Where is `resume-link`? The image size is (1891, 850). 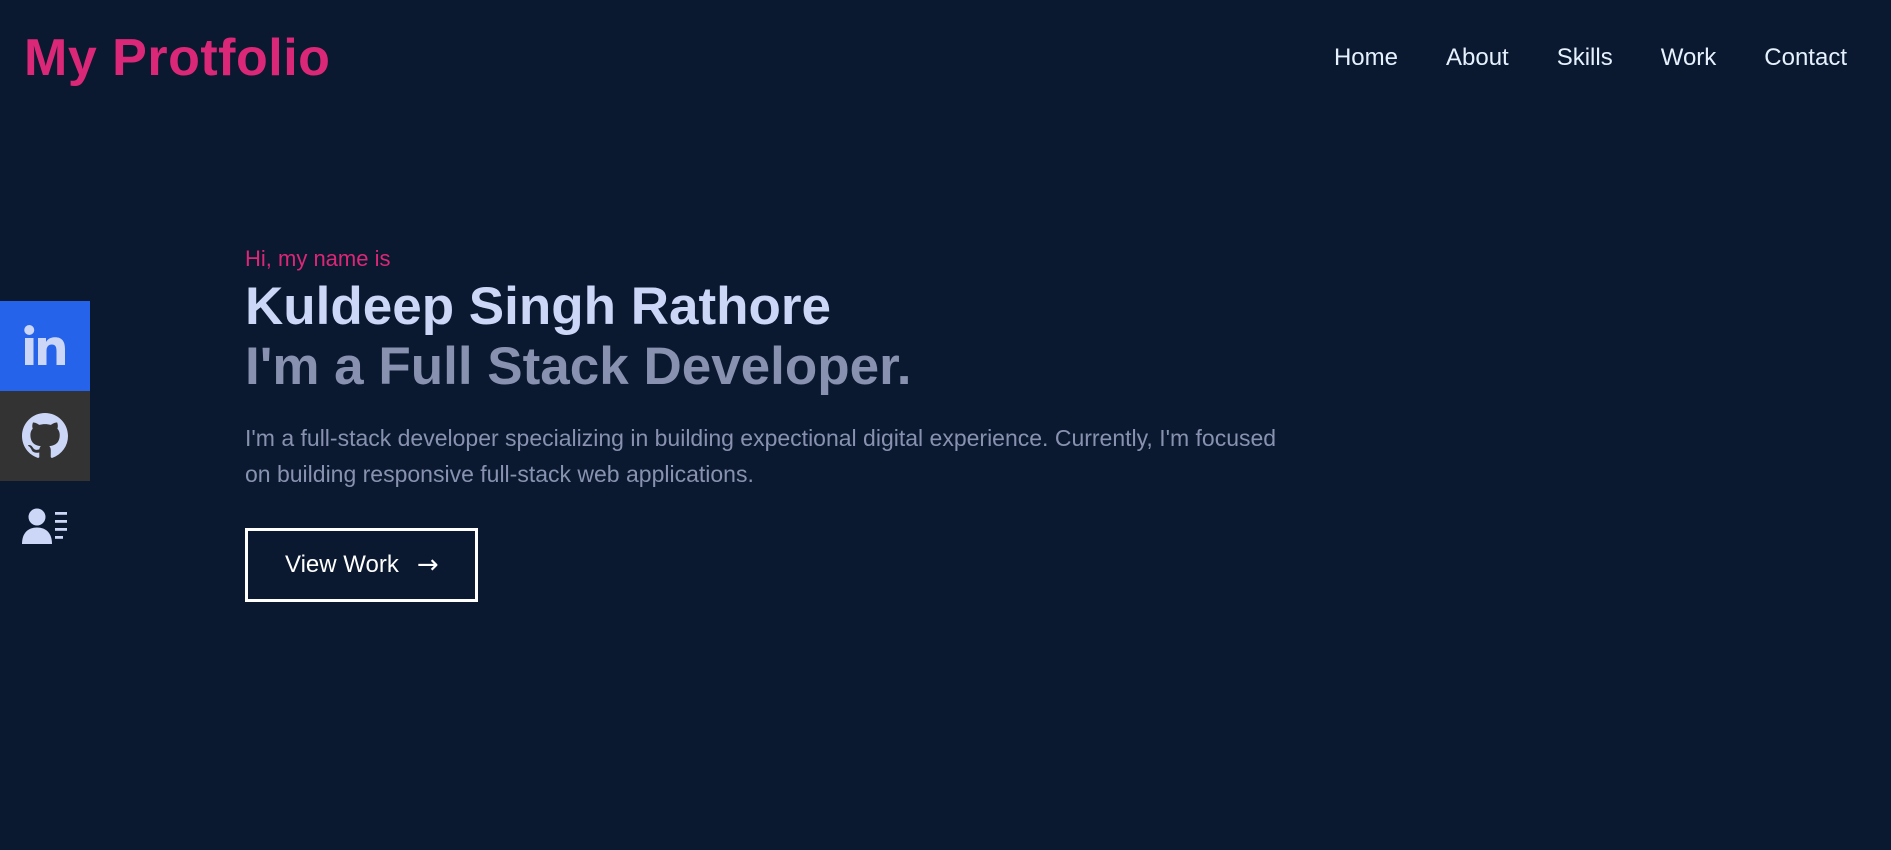
resume-link is located at coordinates (45, 526).